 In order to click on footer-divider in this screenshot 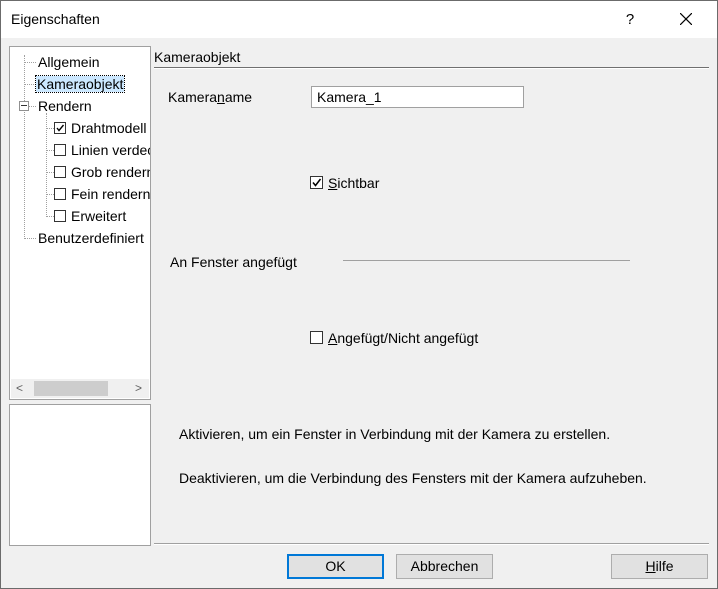, I will do `click(431, 544)`.